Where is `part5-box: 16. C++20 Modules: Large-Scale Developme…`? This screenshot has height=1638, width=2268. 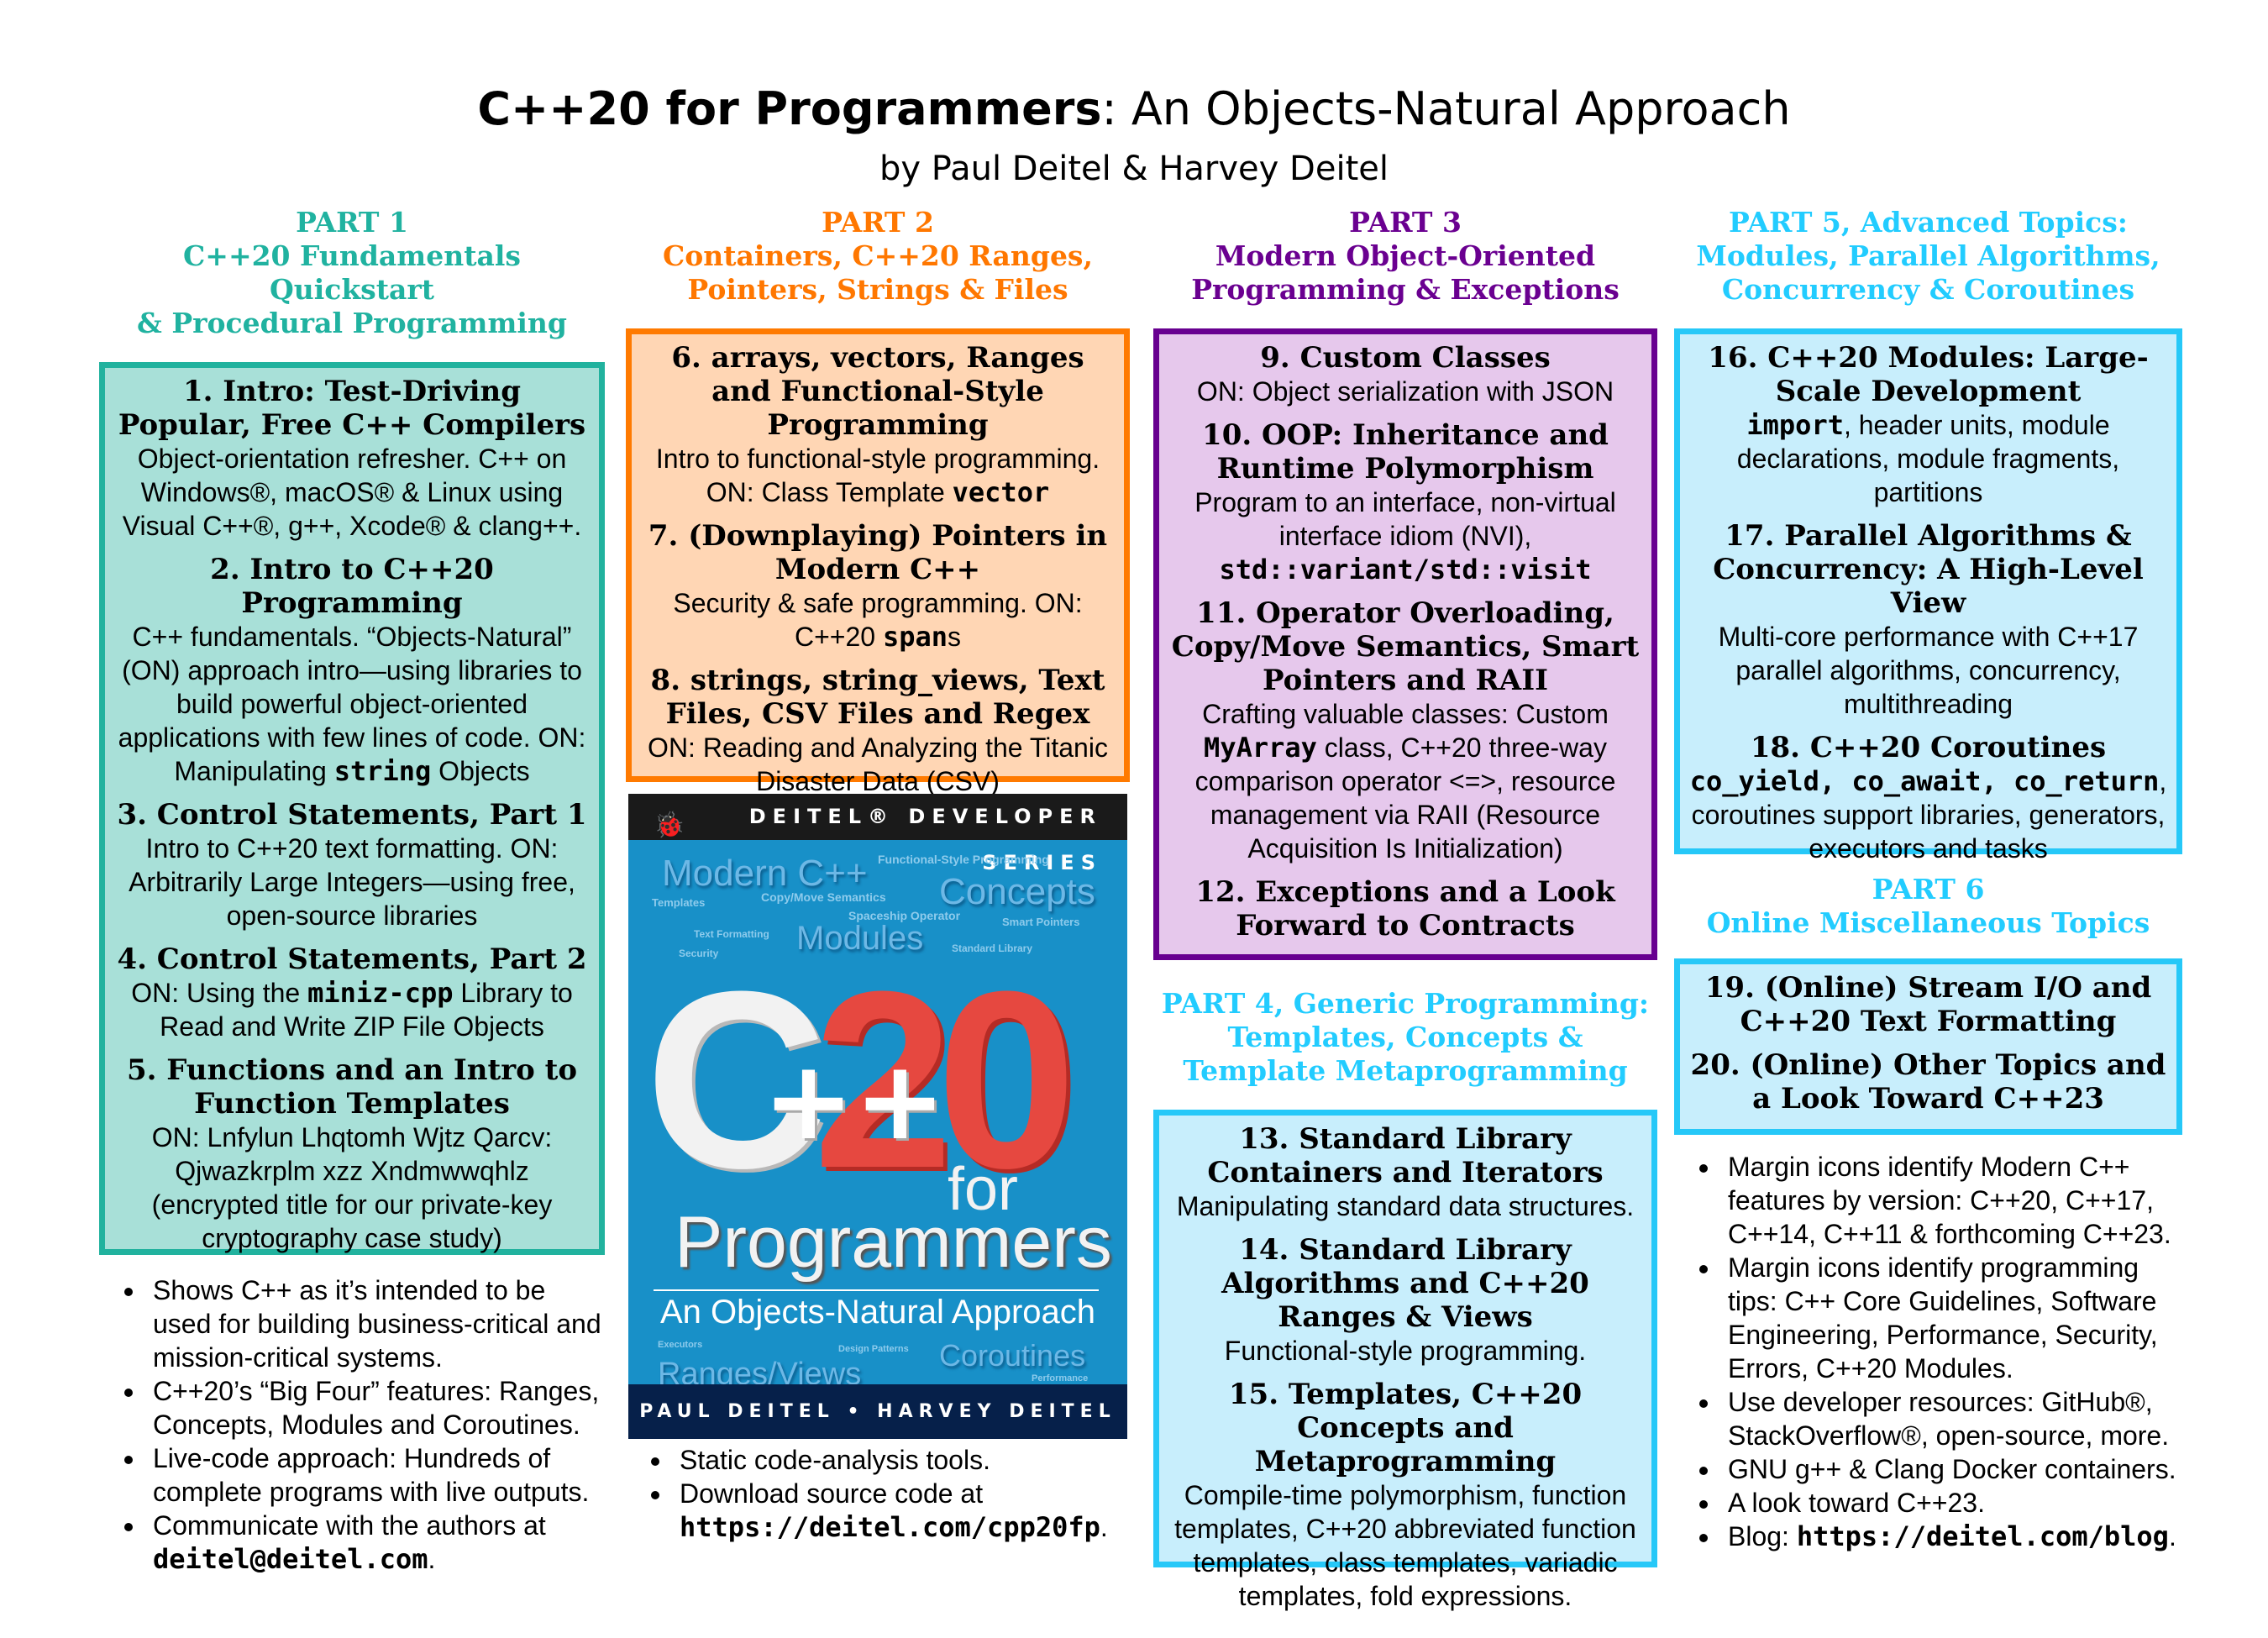
part5-box: 16. C++20 Modules: Large-Scale Developme… is located at coordinates (1928, 596).